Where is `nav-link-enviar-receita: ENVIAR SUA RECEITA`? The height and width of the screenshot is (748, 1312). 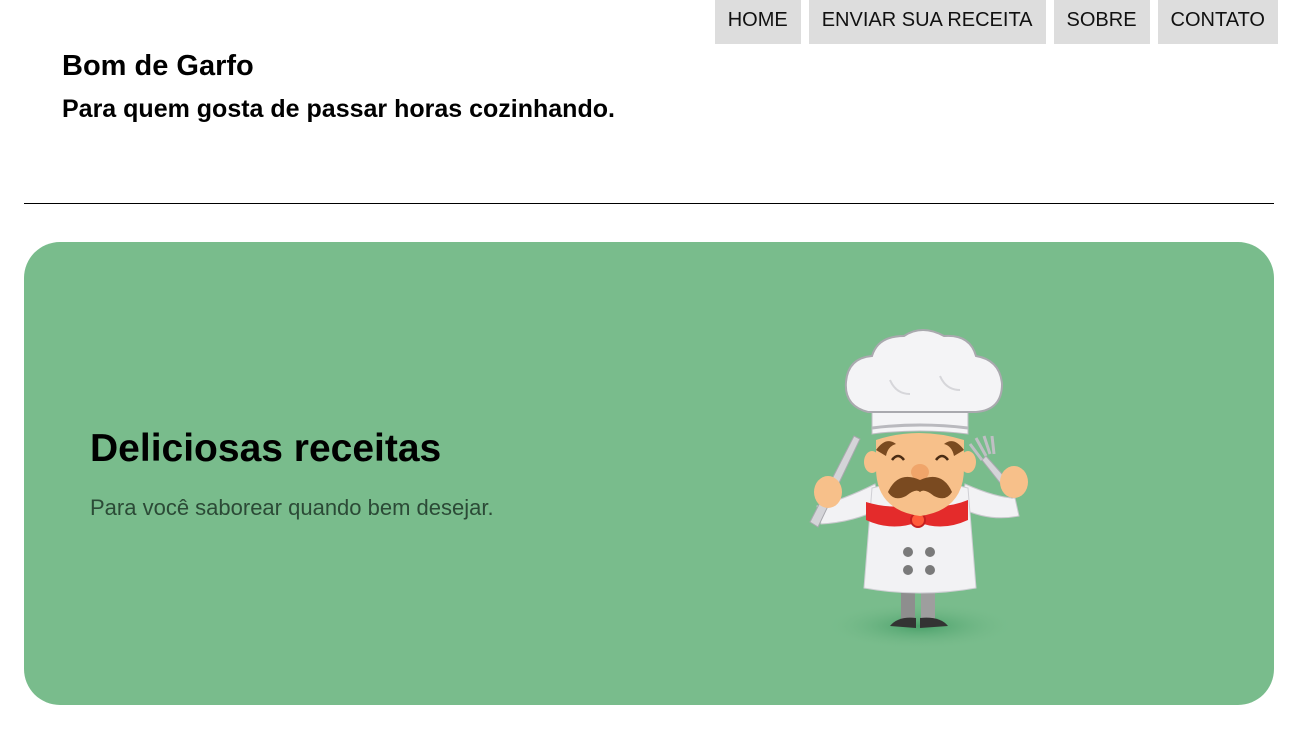
nav-link-enviar-receita: ENVIAR SUA RECEITA is located at coordinates (927, 22).